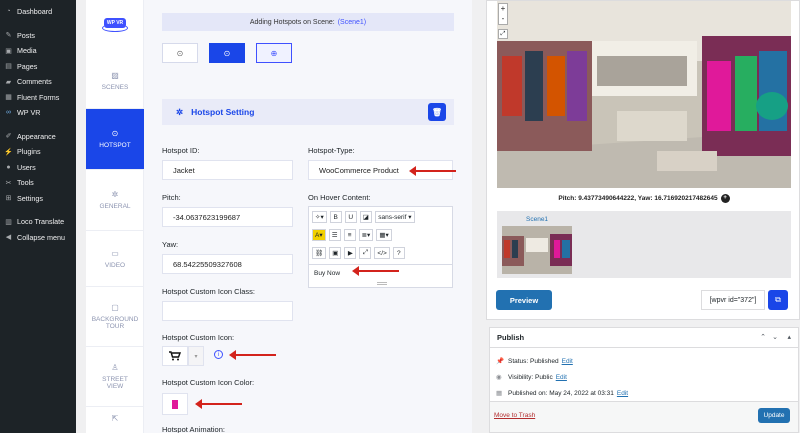  I want to click on custom-icon-class-label: Hotspot Custom Icon Class:, so click(208, 291).